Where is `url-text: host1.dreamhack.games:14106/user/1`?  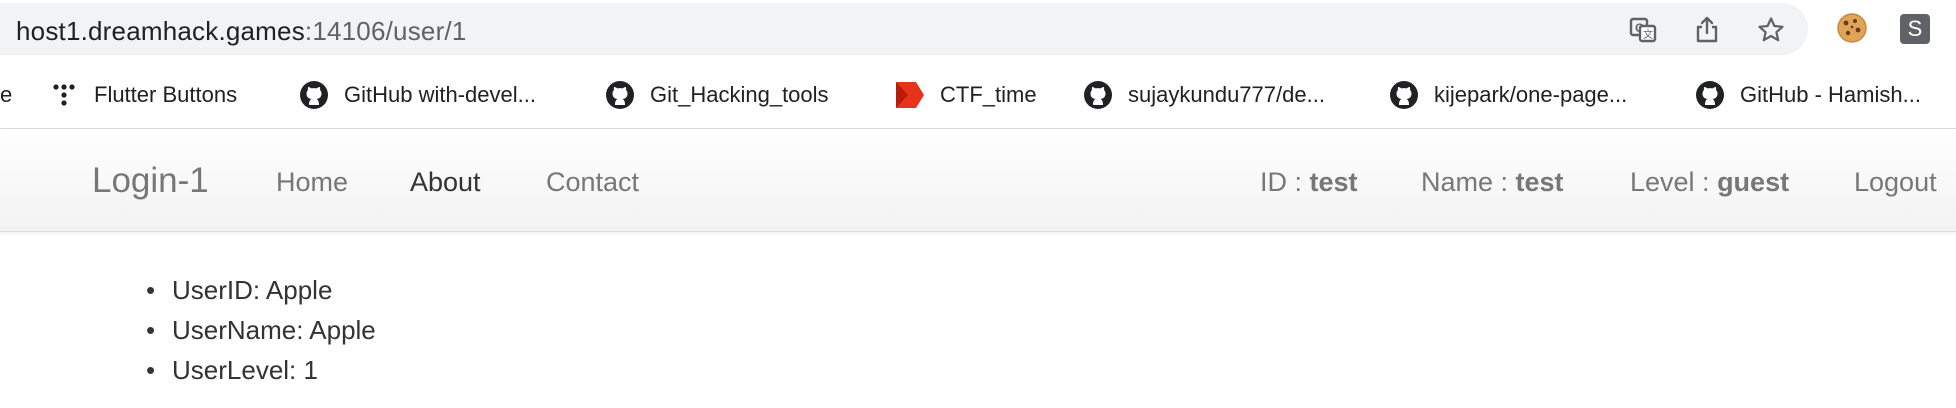 url-text: host1.dreamhack.games:14106/user/1 is located at coordinates (241, 31).